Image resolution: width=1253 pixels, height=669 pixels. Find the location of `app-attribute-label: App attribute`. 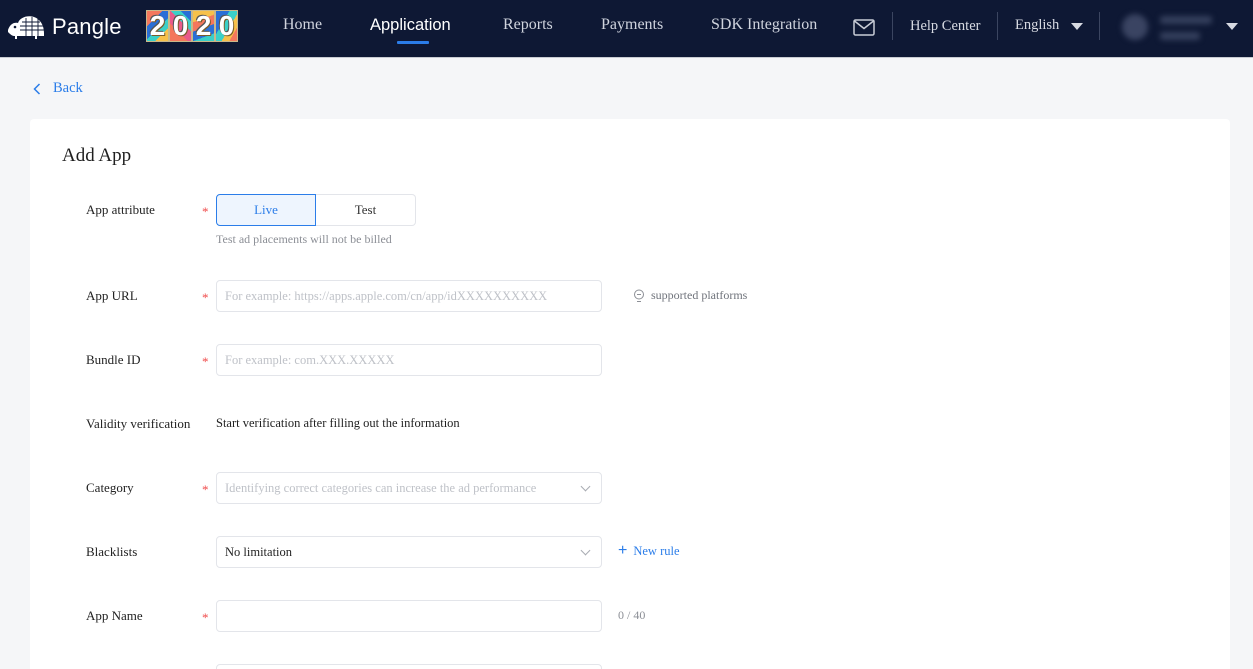

app-attribute-label: App attribute is located at coordinates (120, 209).